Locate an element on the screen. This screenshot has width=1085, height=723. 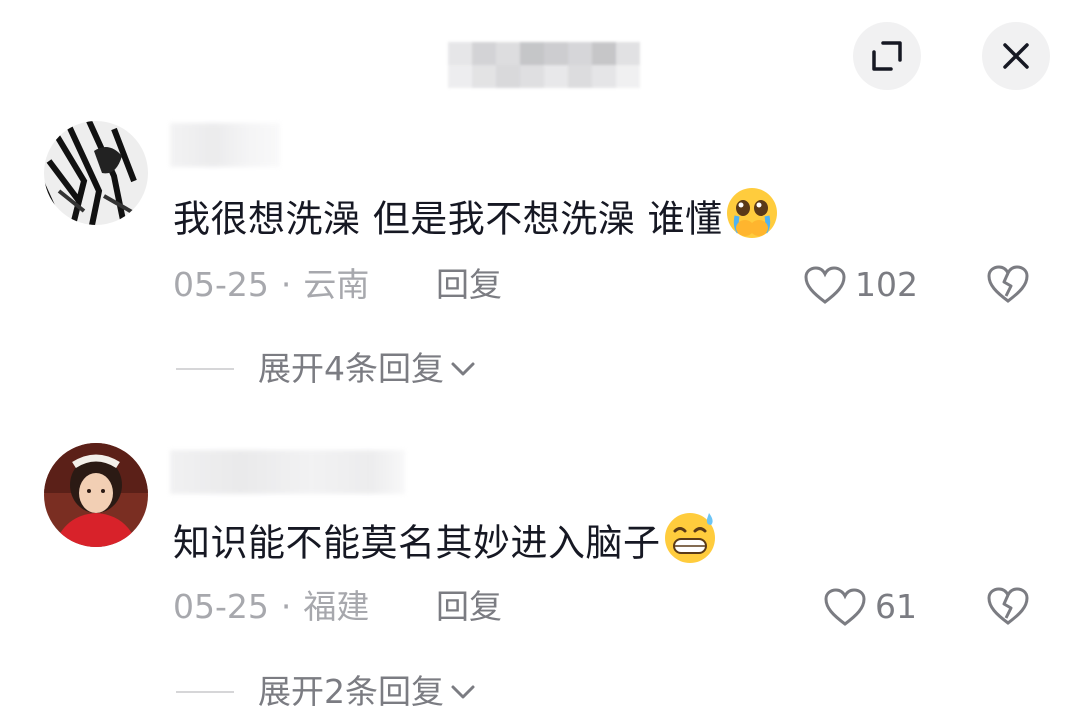
comment-meta: 05-25 · 云南 is located at coordinates (271, 284).